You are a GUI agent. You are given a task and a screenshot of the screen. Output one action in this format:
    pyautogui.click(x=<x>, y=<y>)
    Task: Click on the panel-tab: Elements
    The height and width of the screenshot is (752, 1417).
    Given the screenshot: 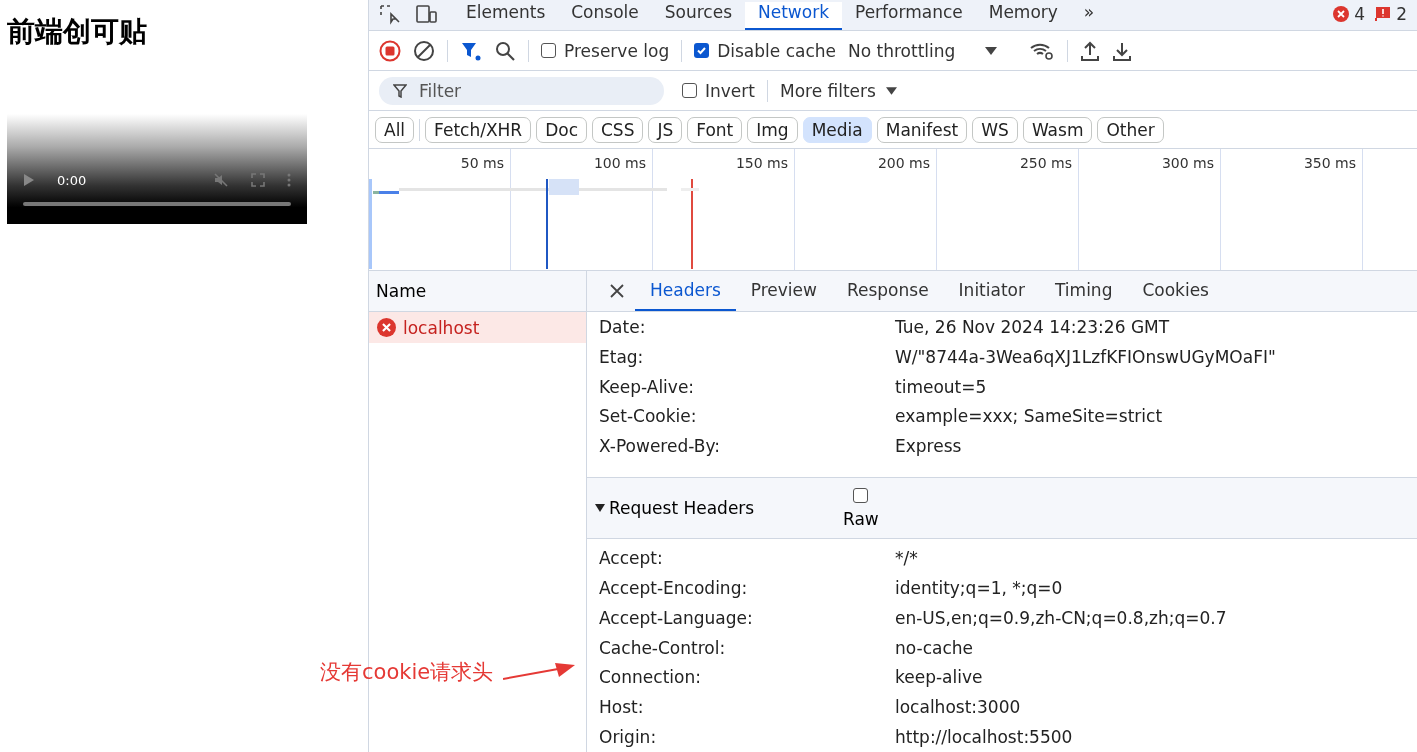 What is the action you would take?
    pyautogui.click(x=506, y=16)
    